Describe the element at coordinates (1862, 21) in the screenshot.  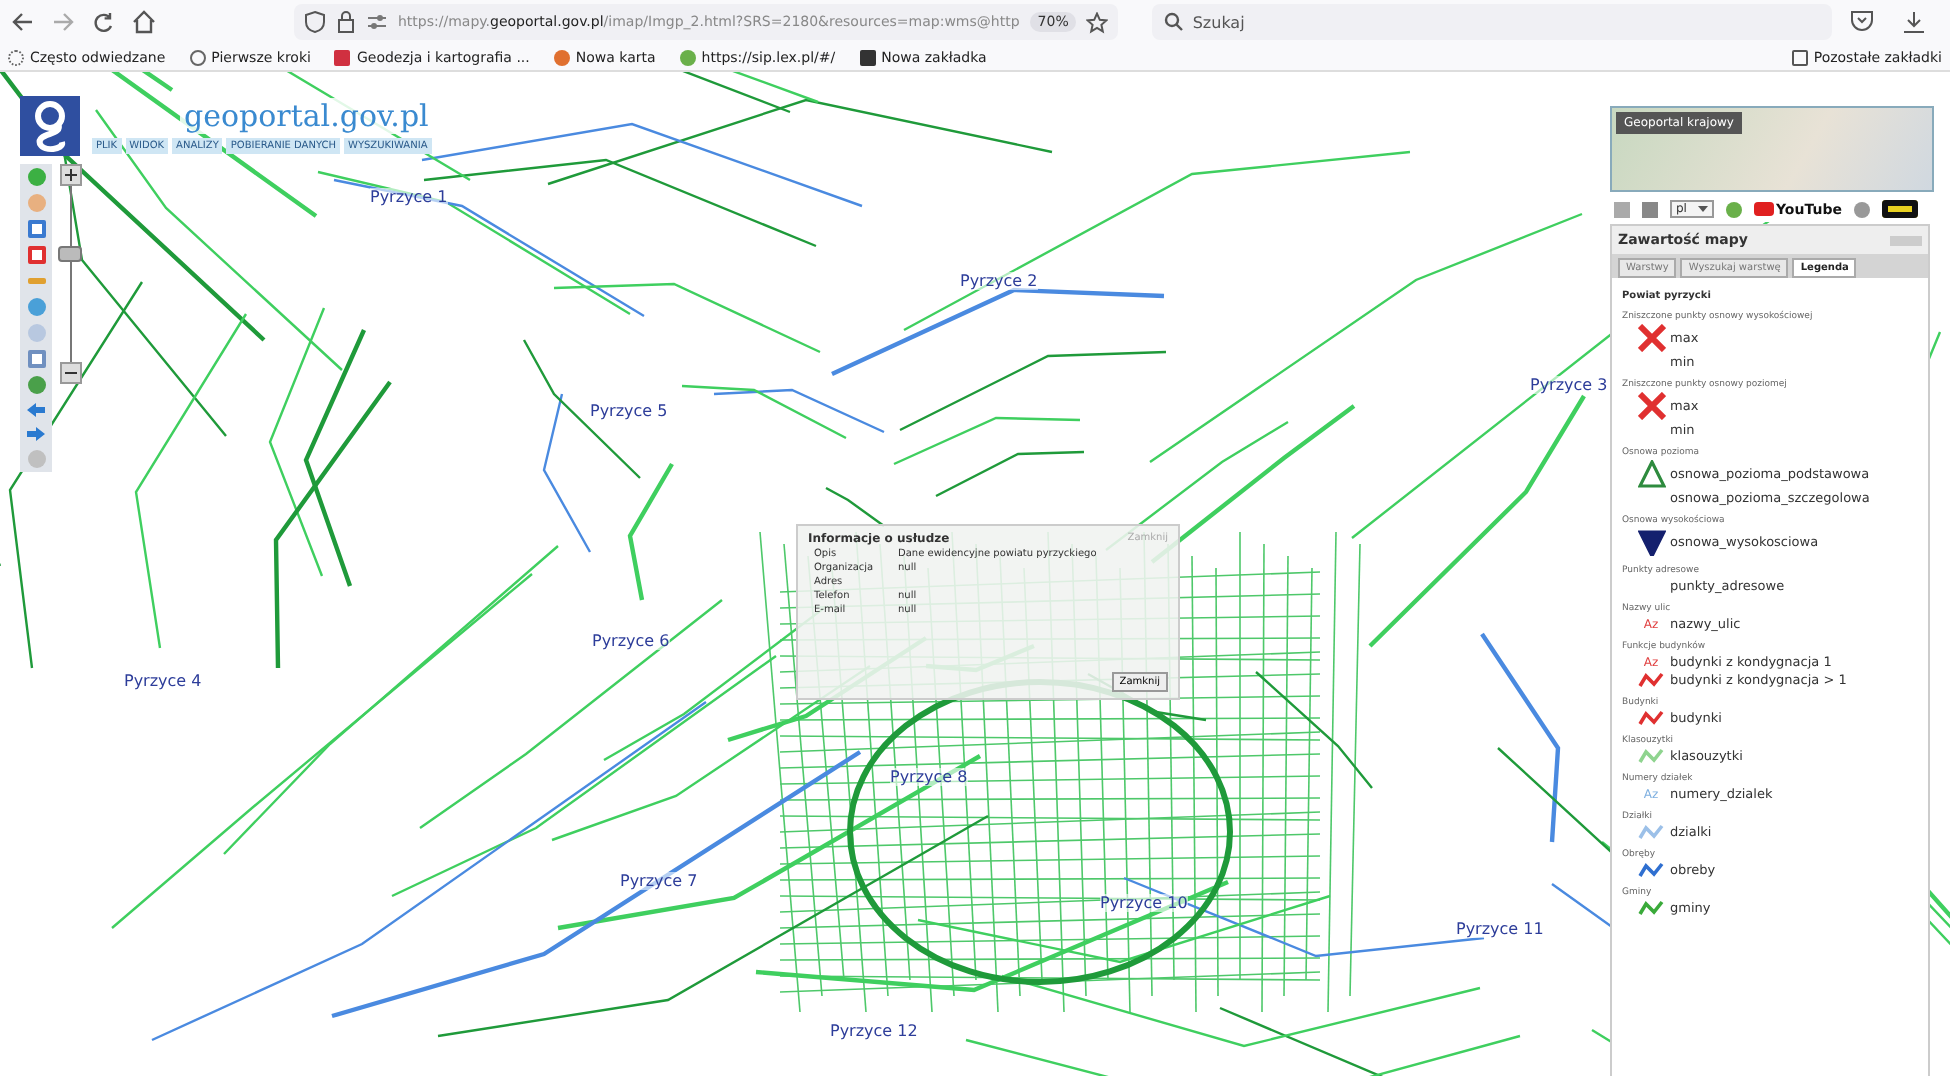
I see `pocket-icon` at that location.